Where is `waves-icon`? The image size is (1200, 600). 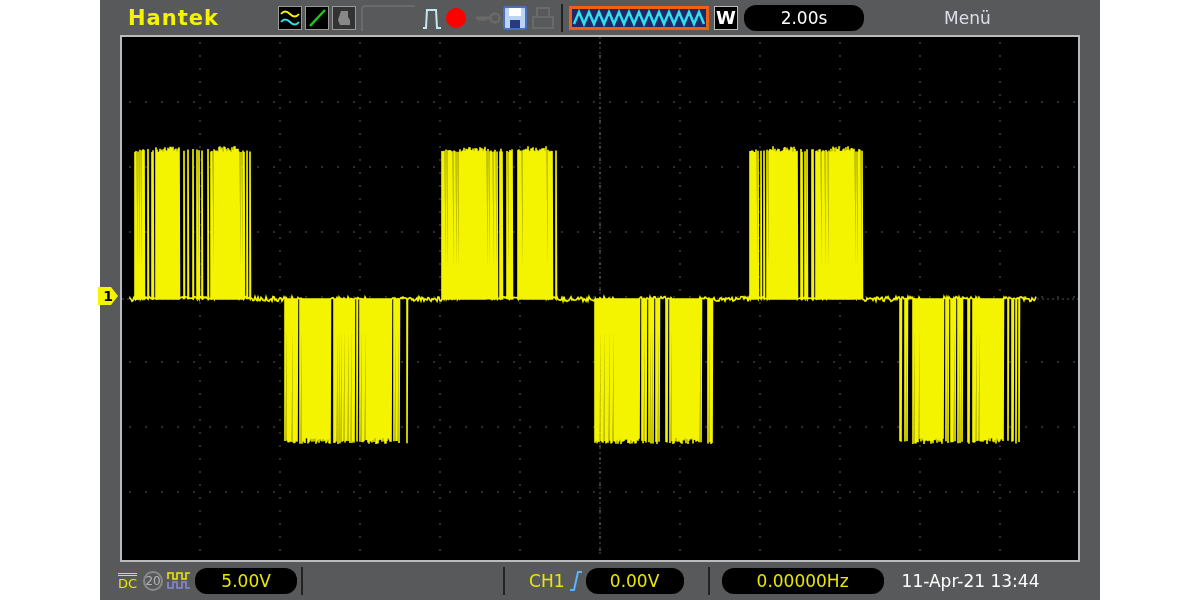
waves-icon is located at coordinates (290, 17).